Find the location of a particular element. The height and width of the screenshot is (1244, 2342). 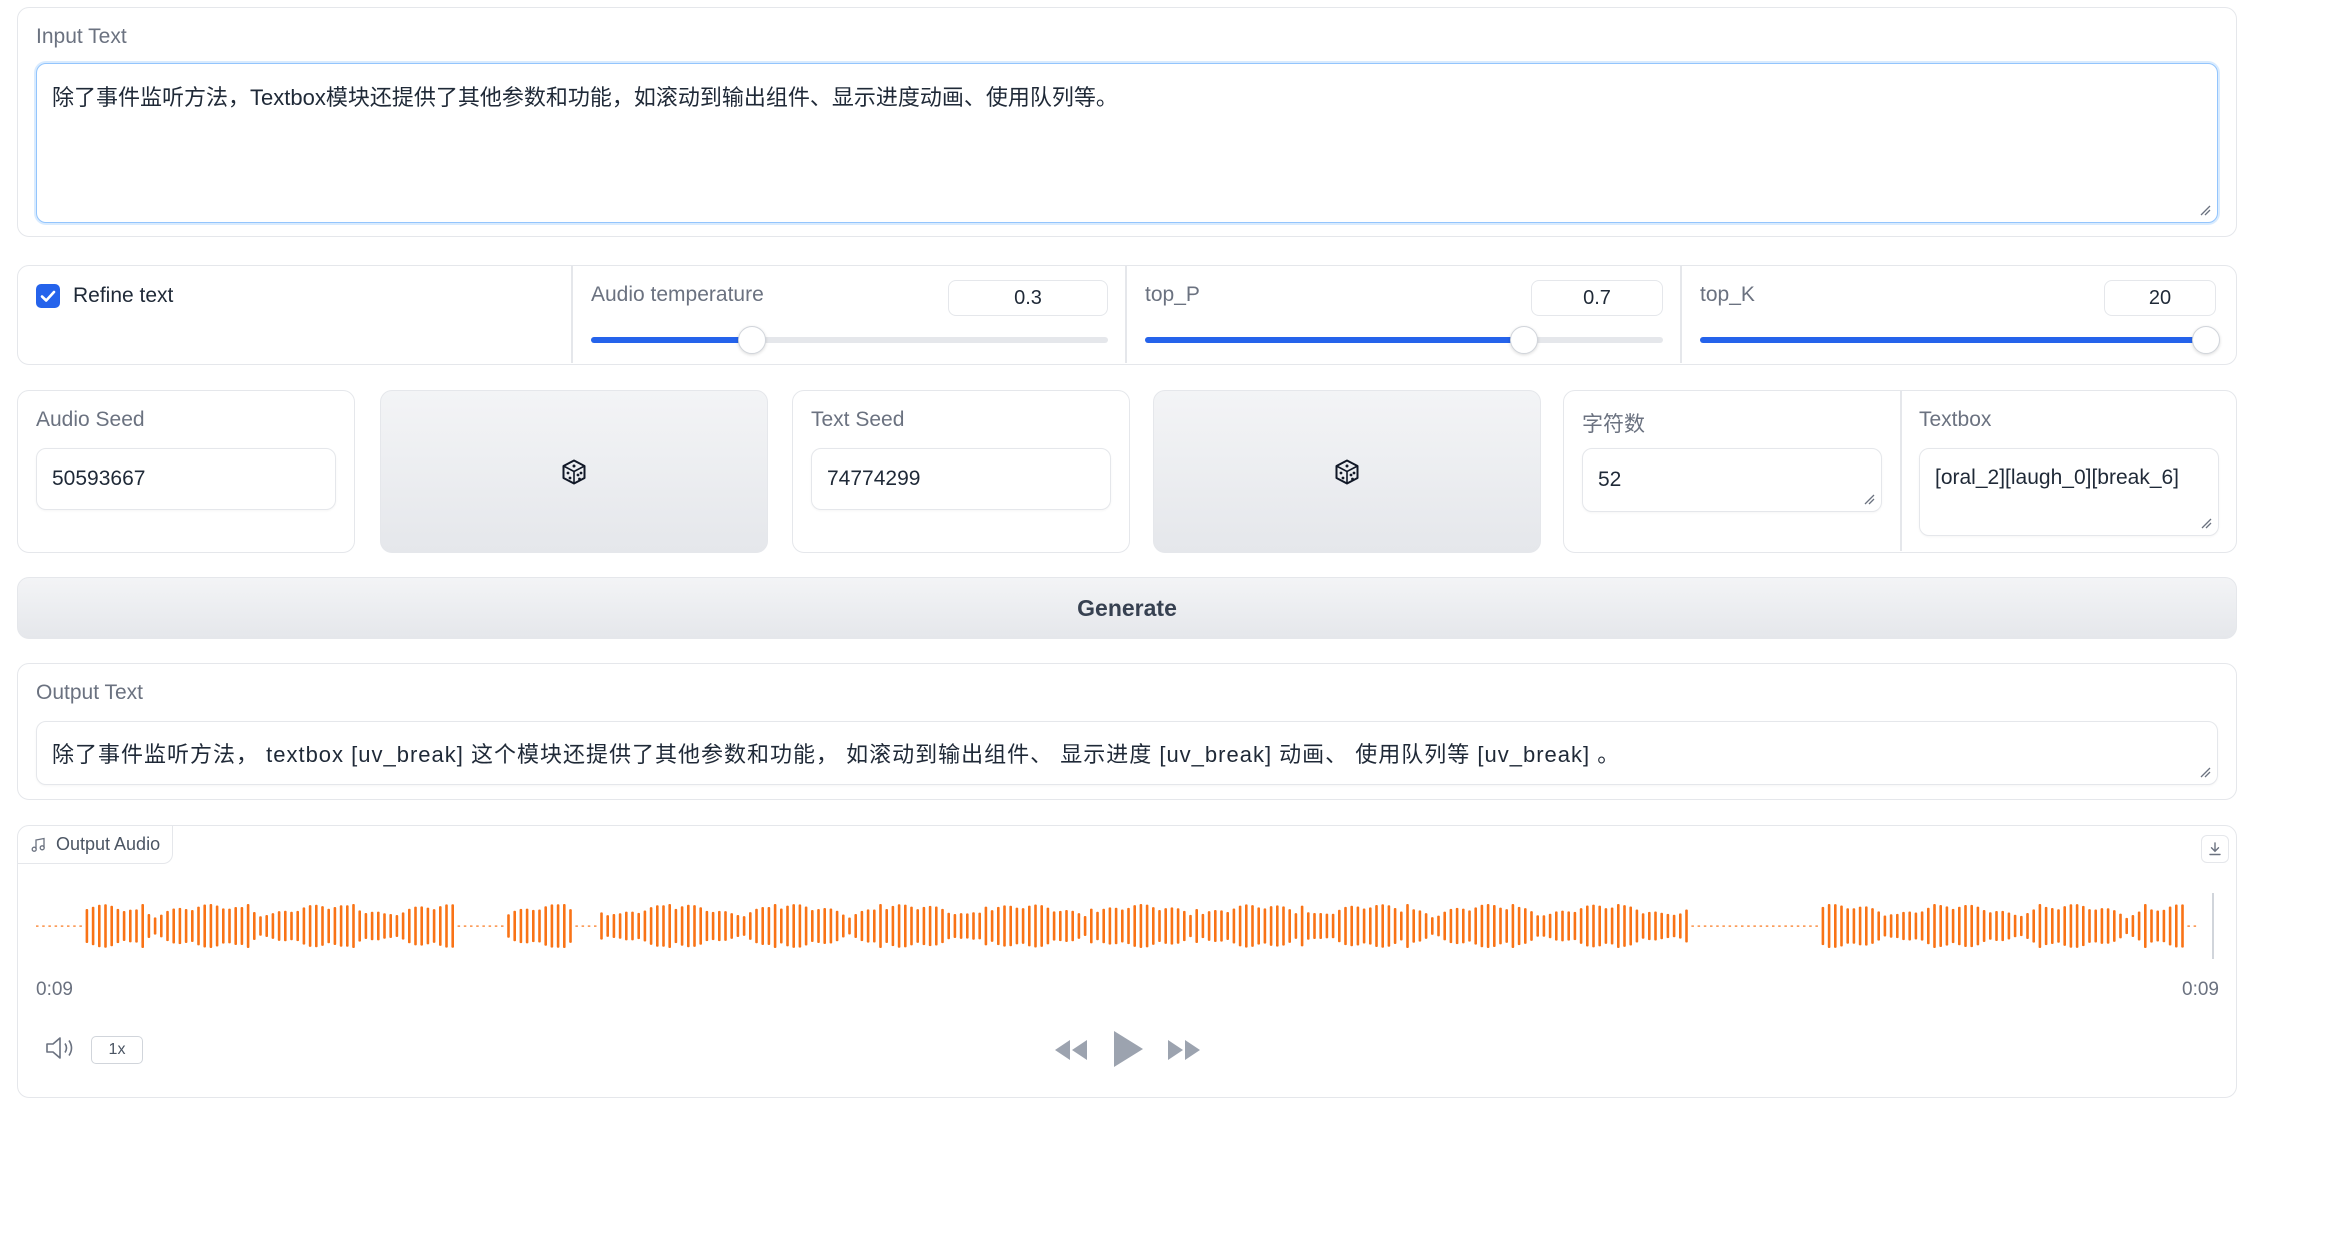

refine-text-checkbox is located at coordinates (48, 296).